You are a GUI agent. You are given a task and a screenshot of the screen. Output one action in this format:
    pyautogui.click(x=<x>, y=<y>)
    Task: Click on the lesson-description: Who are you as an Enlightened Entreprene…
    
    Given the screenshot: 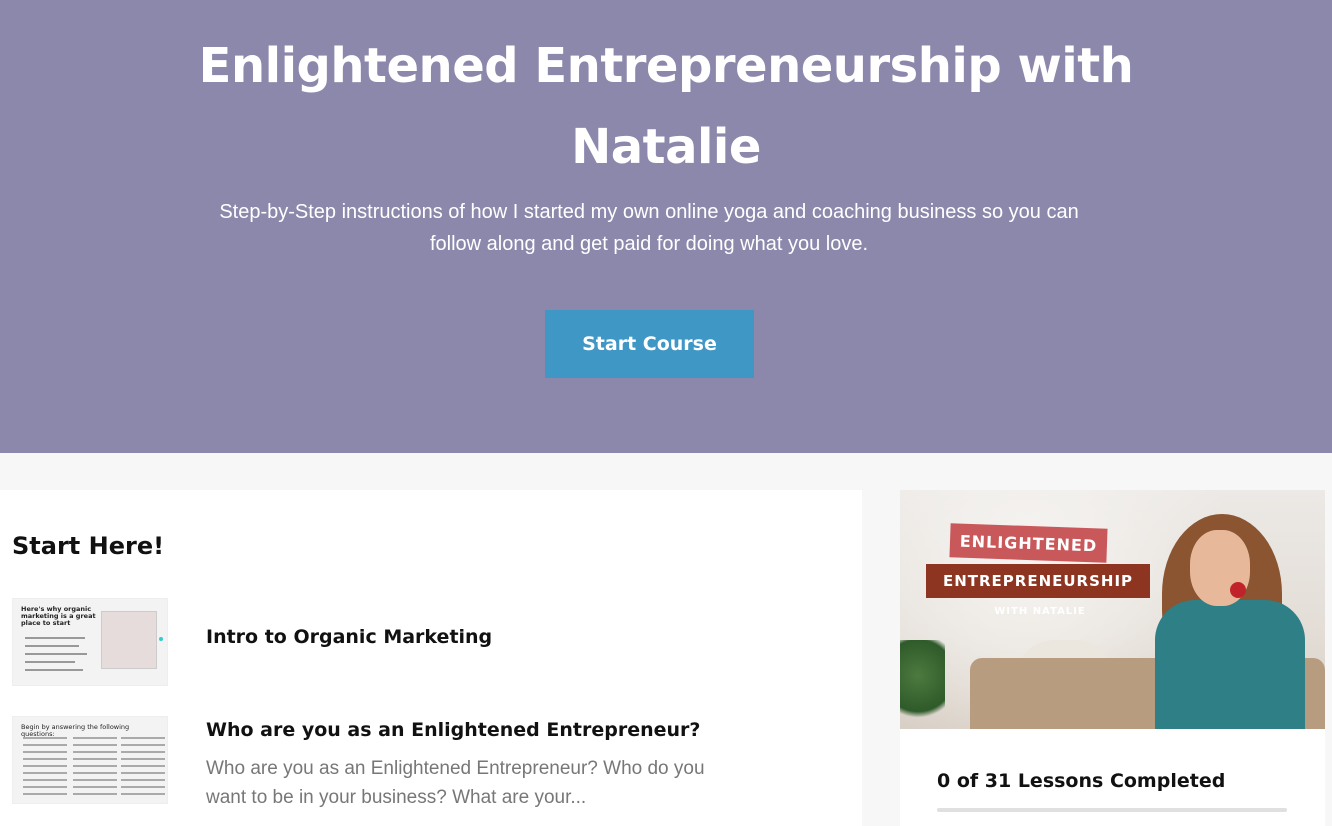 What is the action you would take?
    pyautogui.click(x=455, y=783)
    